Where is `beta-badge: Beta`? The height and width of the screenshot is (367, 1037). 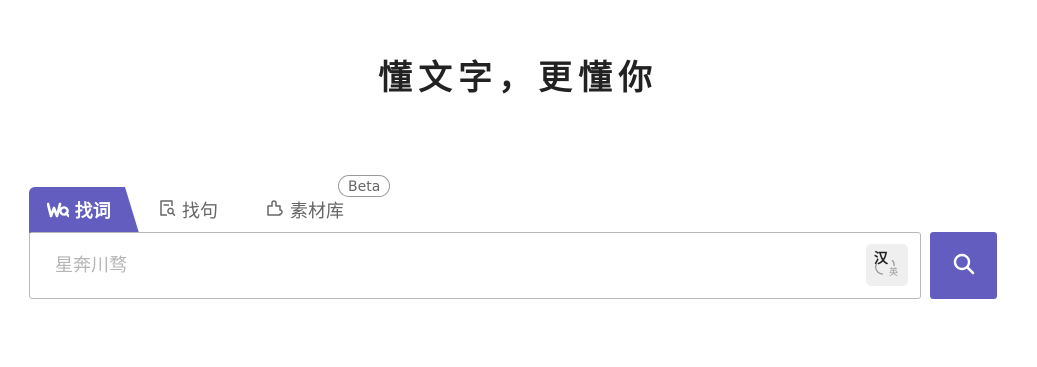 beta-badge: Beta is located at coordinates (364, 186).